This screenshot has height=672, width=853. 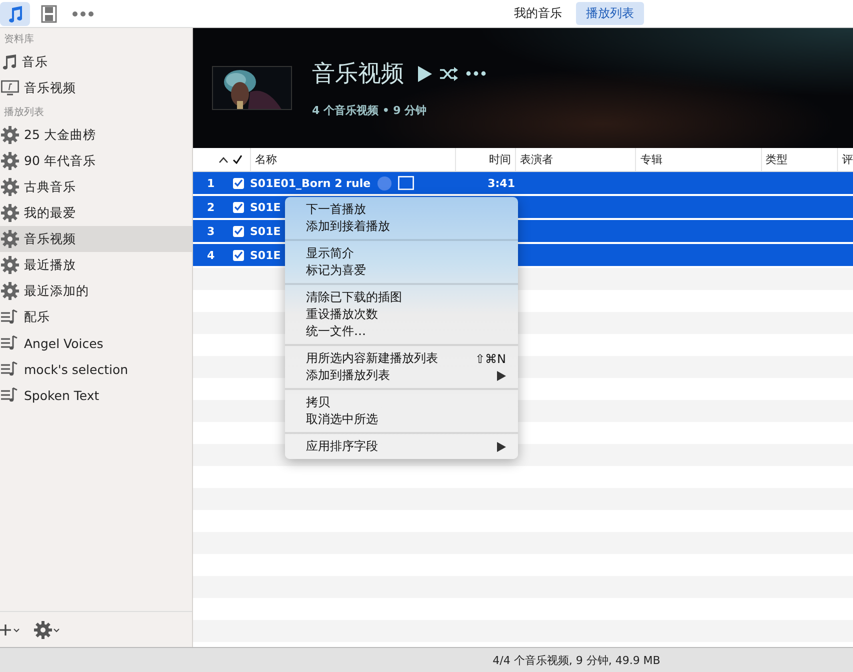 What do you see at coordinates (96, 291) in the screenshot?
I see `sidebar-item: 最近添加的` at bounding box center [96, 291].